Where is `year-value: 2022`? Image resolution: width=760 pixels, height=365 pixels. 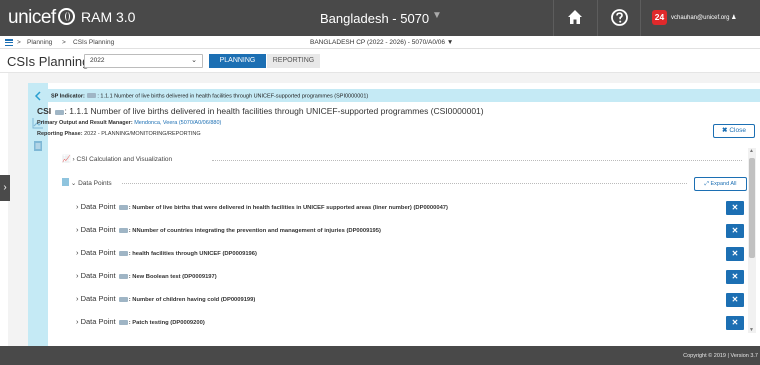 year-value: 2022 is located at coordinates (97, 60).